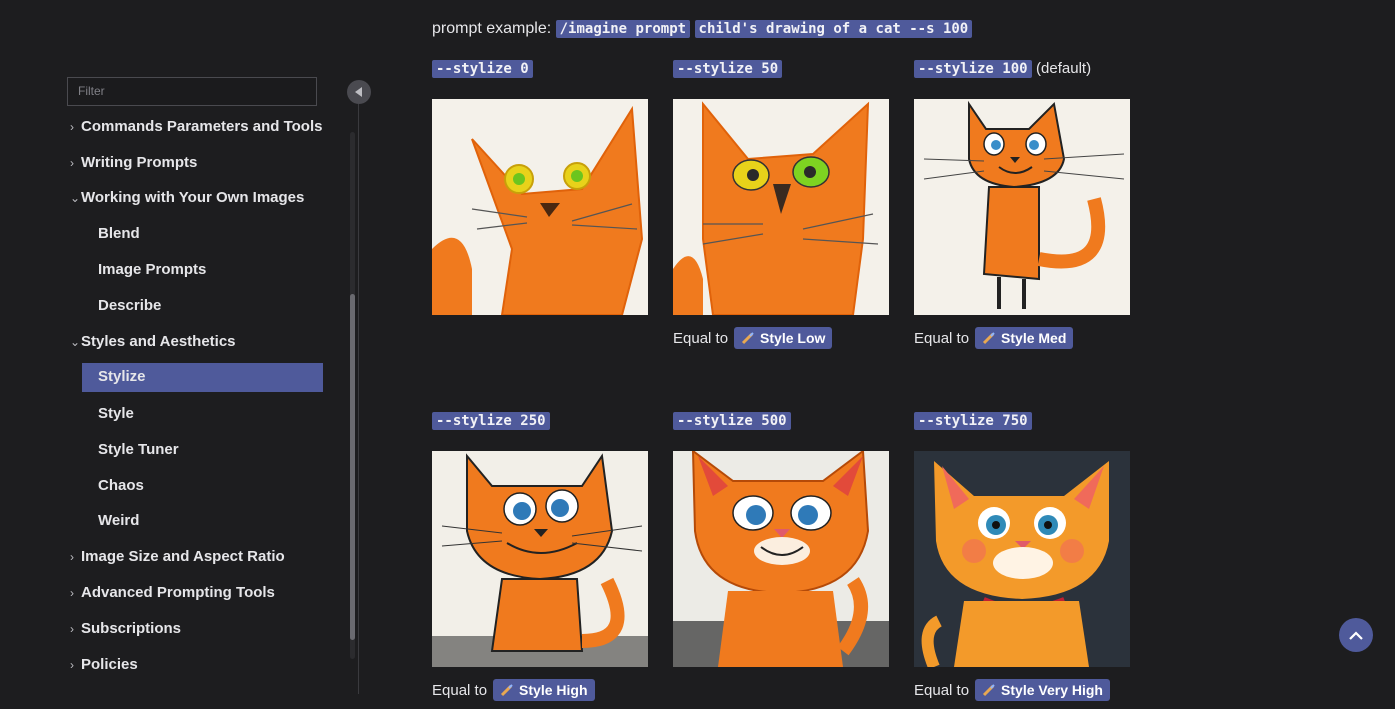 This screenshot has width=1395, height=709. I want to click on style-very-high-badge: Style Very High, so click(1042, 690).